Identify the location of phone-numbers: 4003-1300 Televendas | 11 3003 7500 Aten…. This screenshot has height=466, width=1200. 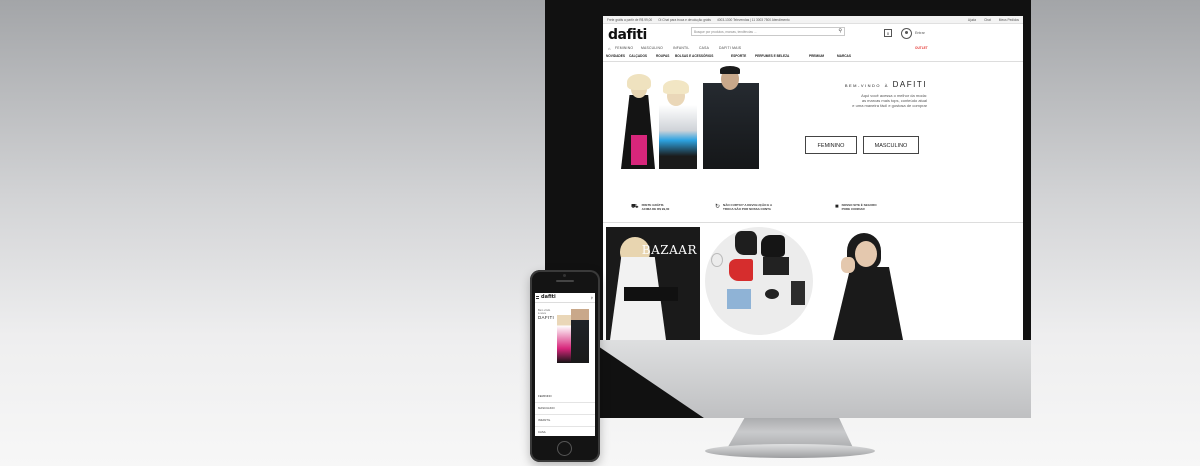
(753, 19).